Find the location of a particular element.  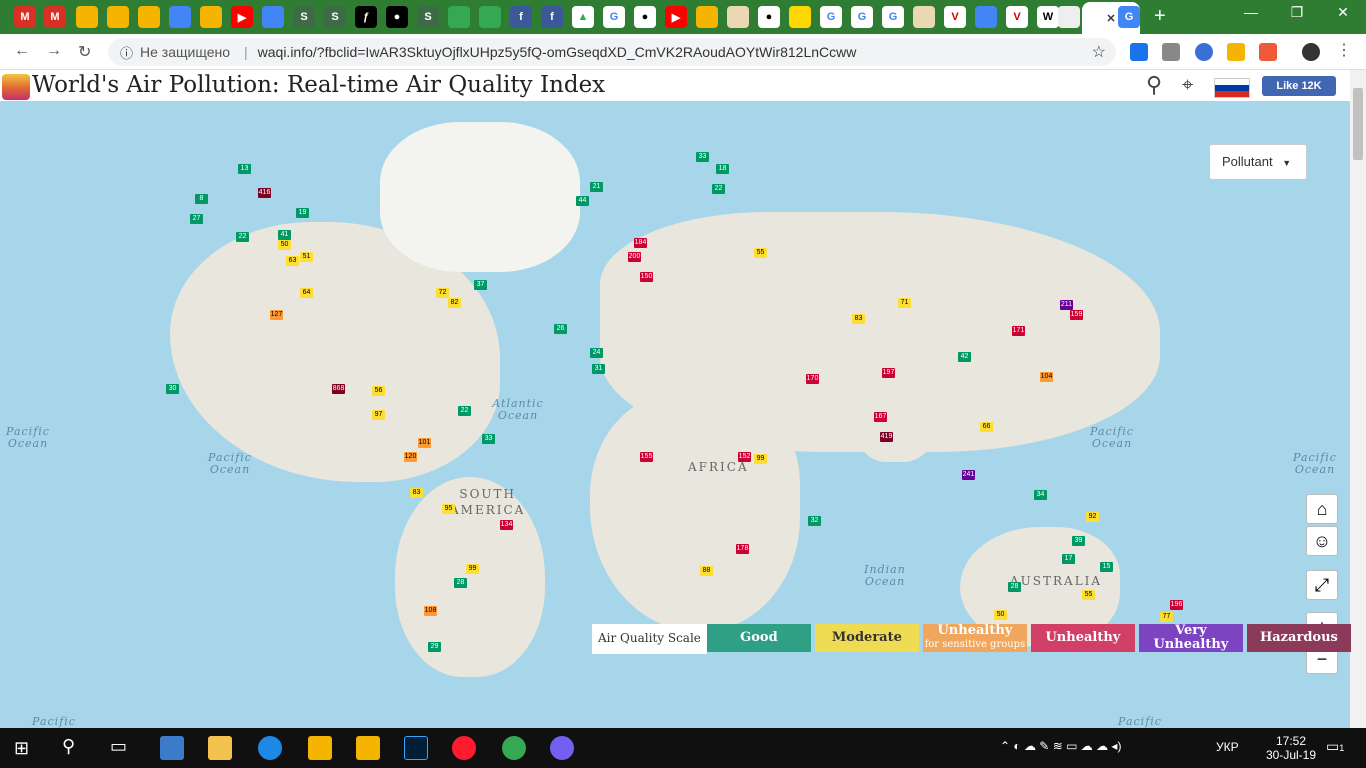

windows-start-icon: ⊞ is located at coordinates (21, 748).